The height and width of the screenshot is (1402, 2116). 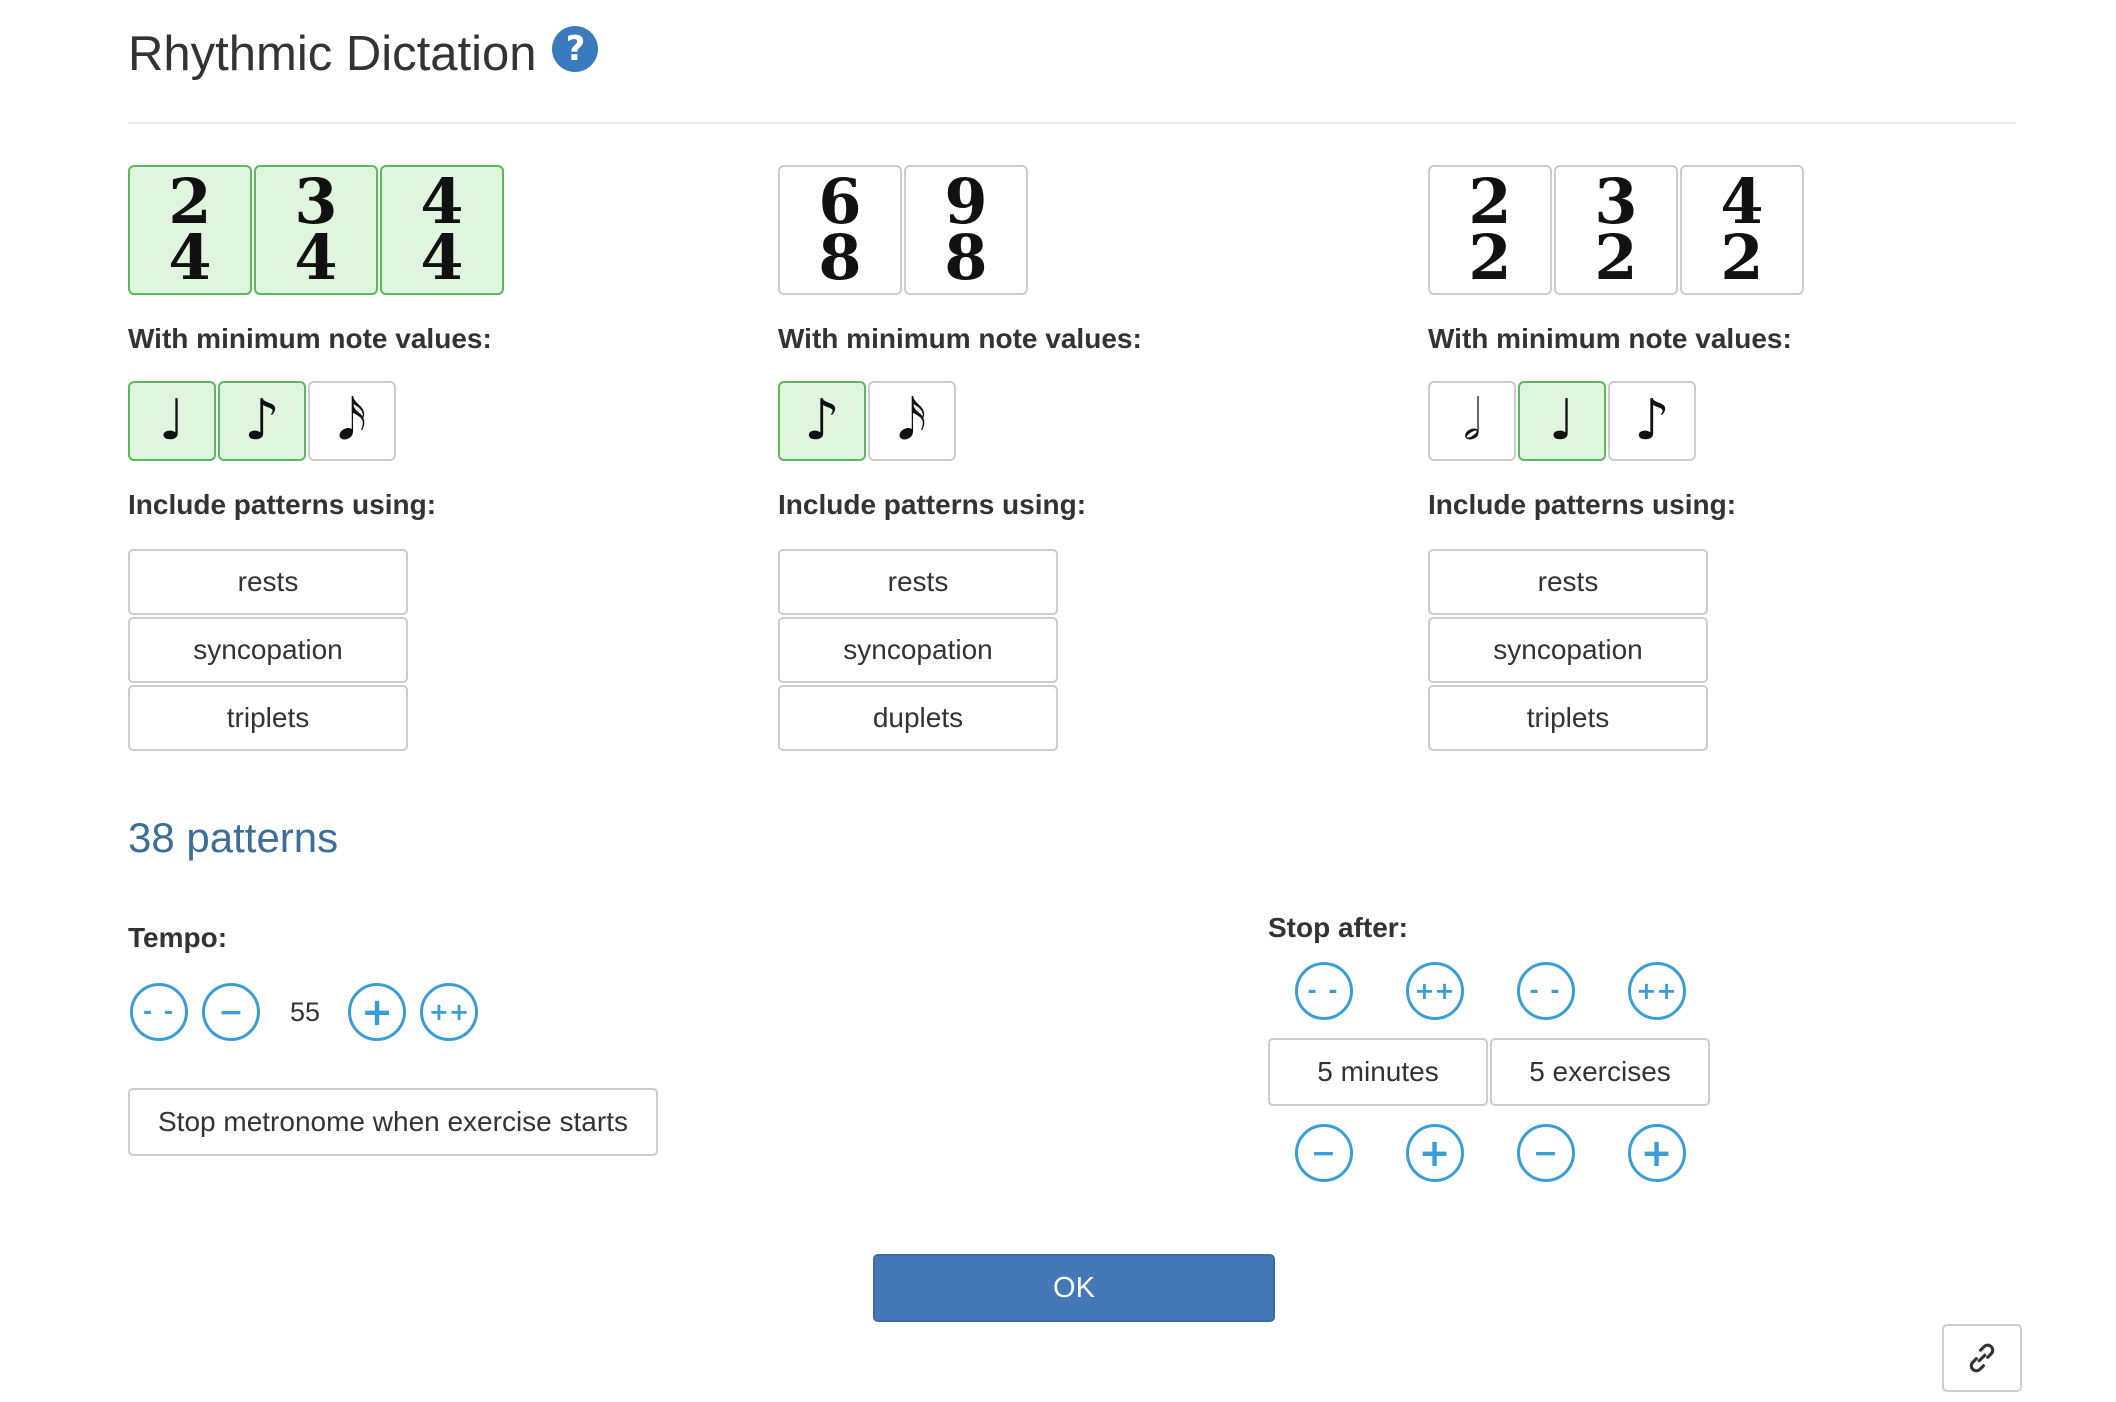 What do you see at coordinates (233, 837) in the screenshot?
I see `pattern-count: 38 patterns` at bounding box center [233, 837].